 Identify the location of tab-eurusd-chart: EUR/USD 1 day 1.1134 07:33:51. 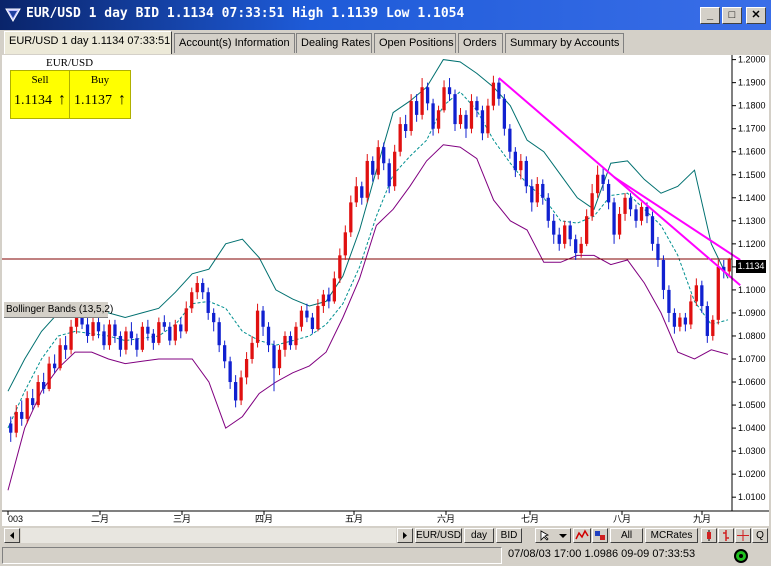
(88, 42).